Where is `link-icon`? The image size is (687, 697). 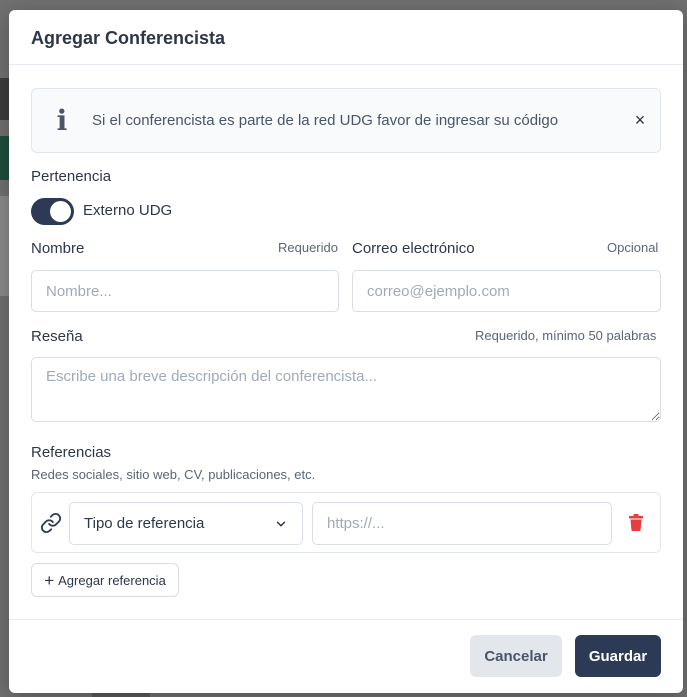 link-icon is located at coordinates (51, 523).